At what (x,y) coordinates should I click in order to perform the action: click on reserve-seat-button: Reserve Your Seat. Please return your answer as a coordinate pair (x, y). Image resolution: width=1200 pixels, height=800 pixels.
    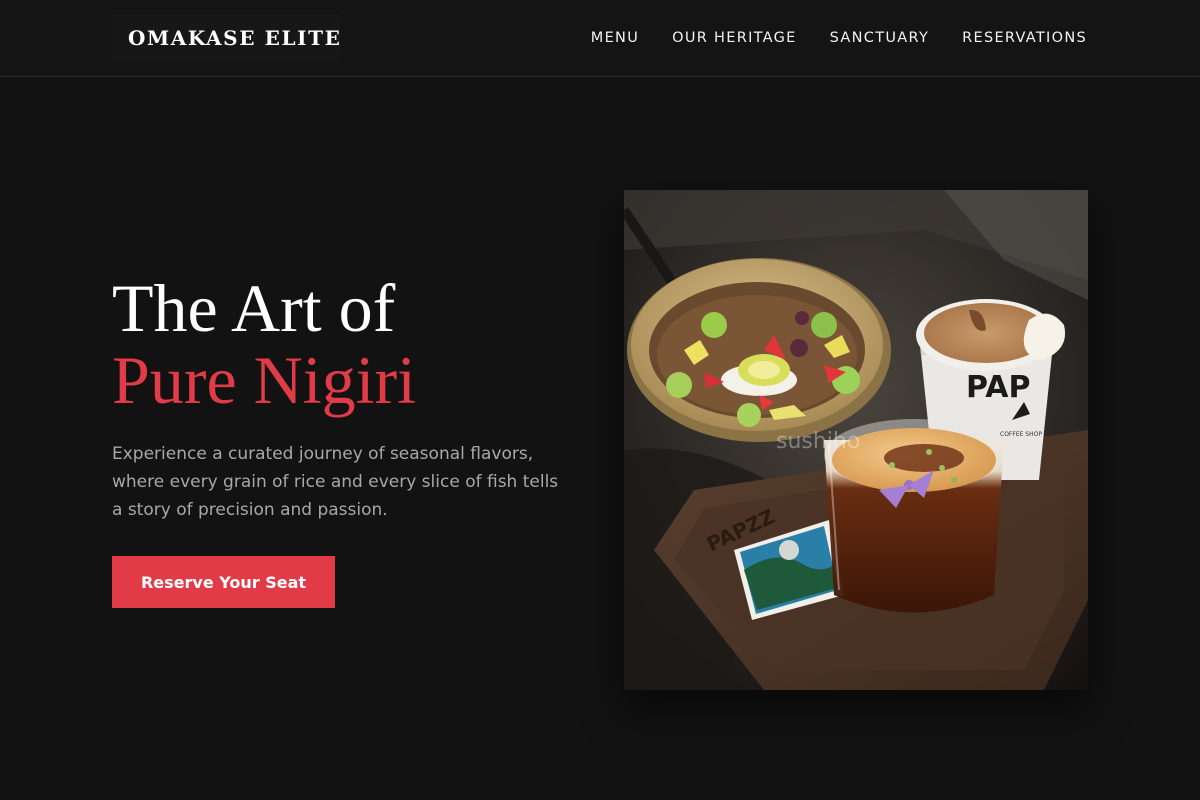
    Looking at the image, I should click on (223, 582).